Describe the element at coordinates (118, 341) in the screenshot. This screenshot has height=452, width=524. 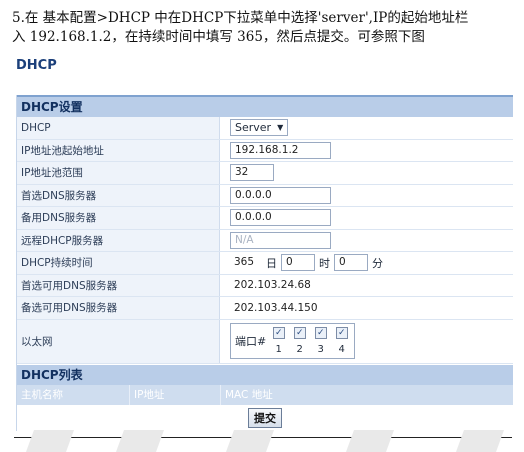
I see `ethernet-label: 以太网` at that location.